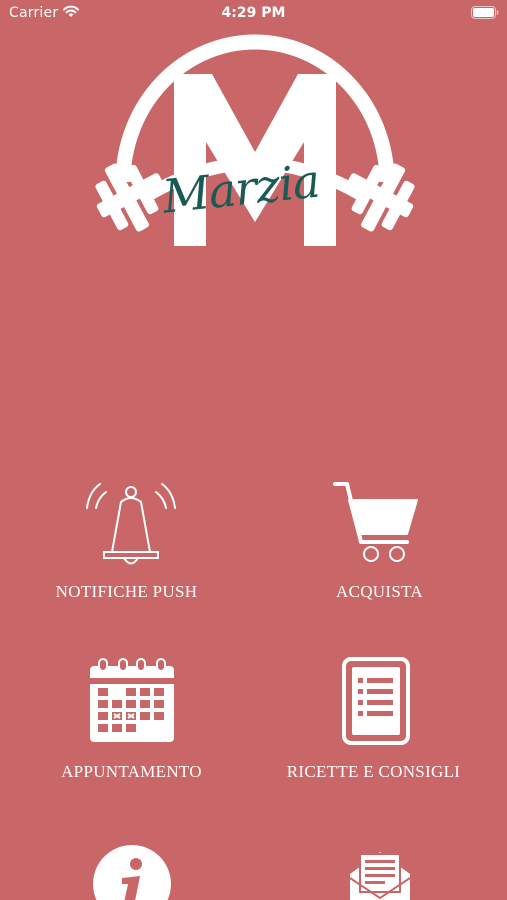 The height and width of the screenshot is (900, 507). What do you see at coordinates (132, 872) in the screenshot?
I see `info-icon` at bounding box center [132, 872].